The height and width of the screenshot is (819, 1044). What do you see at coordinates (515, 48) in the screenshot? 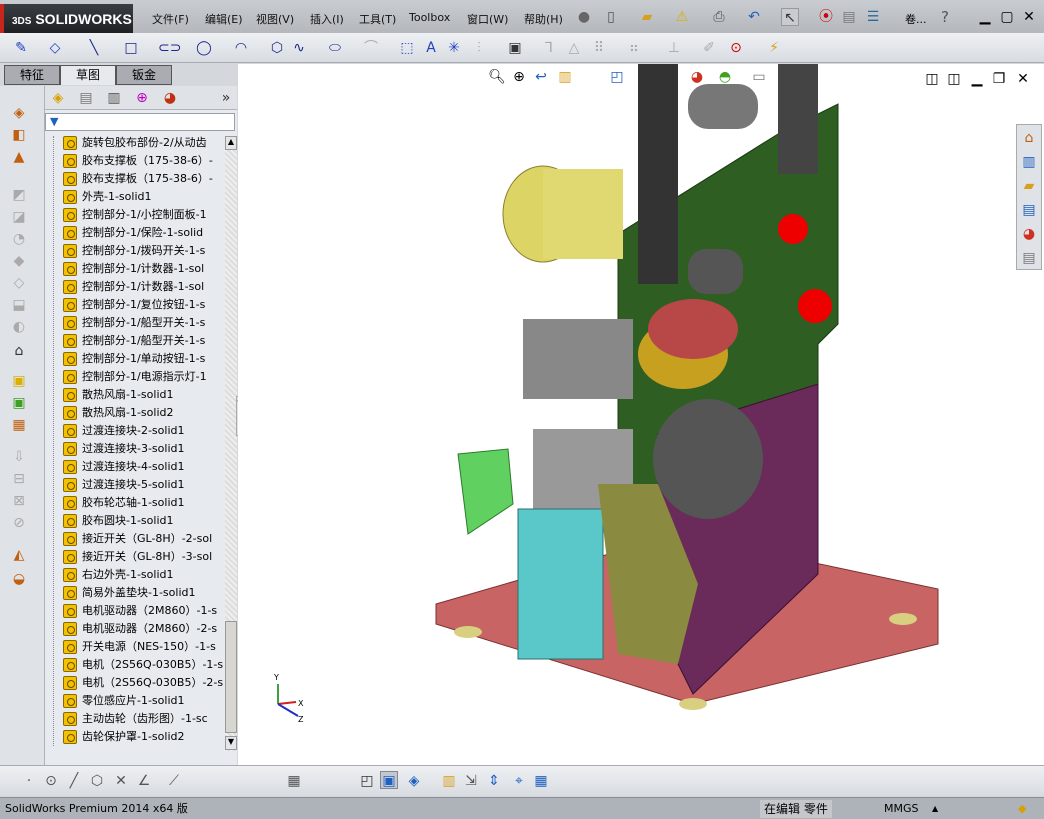
I see `offset-icon: ▣` at bounding box center [515, 48].